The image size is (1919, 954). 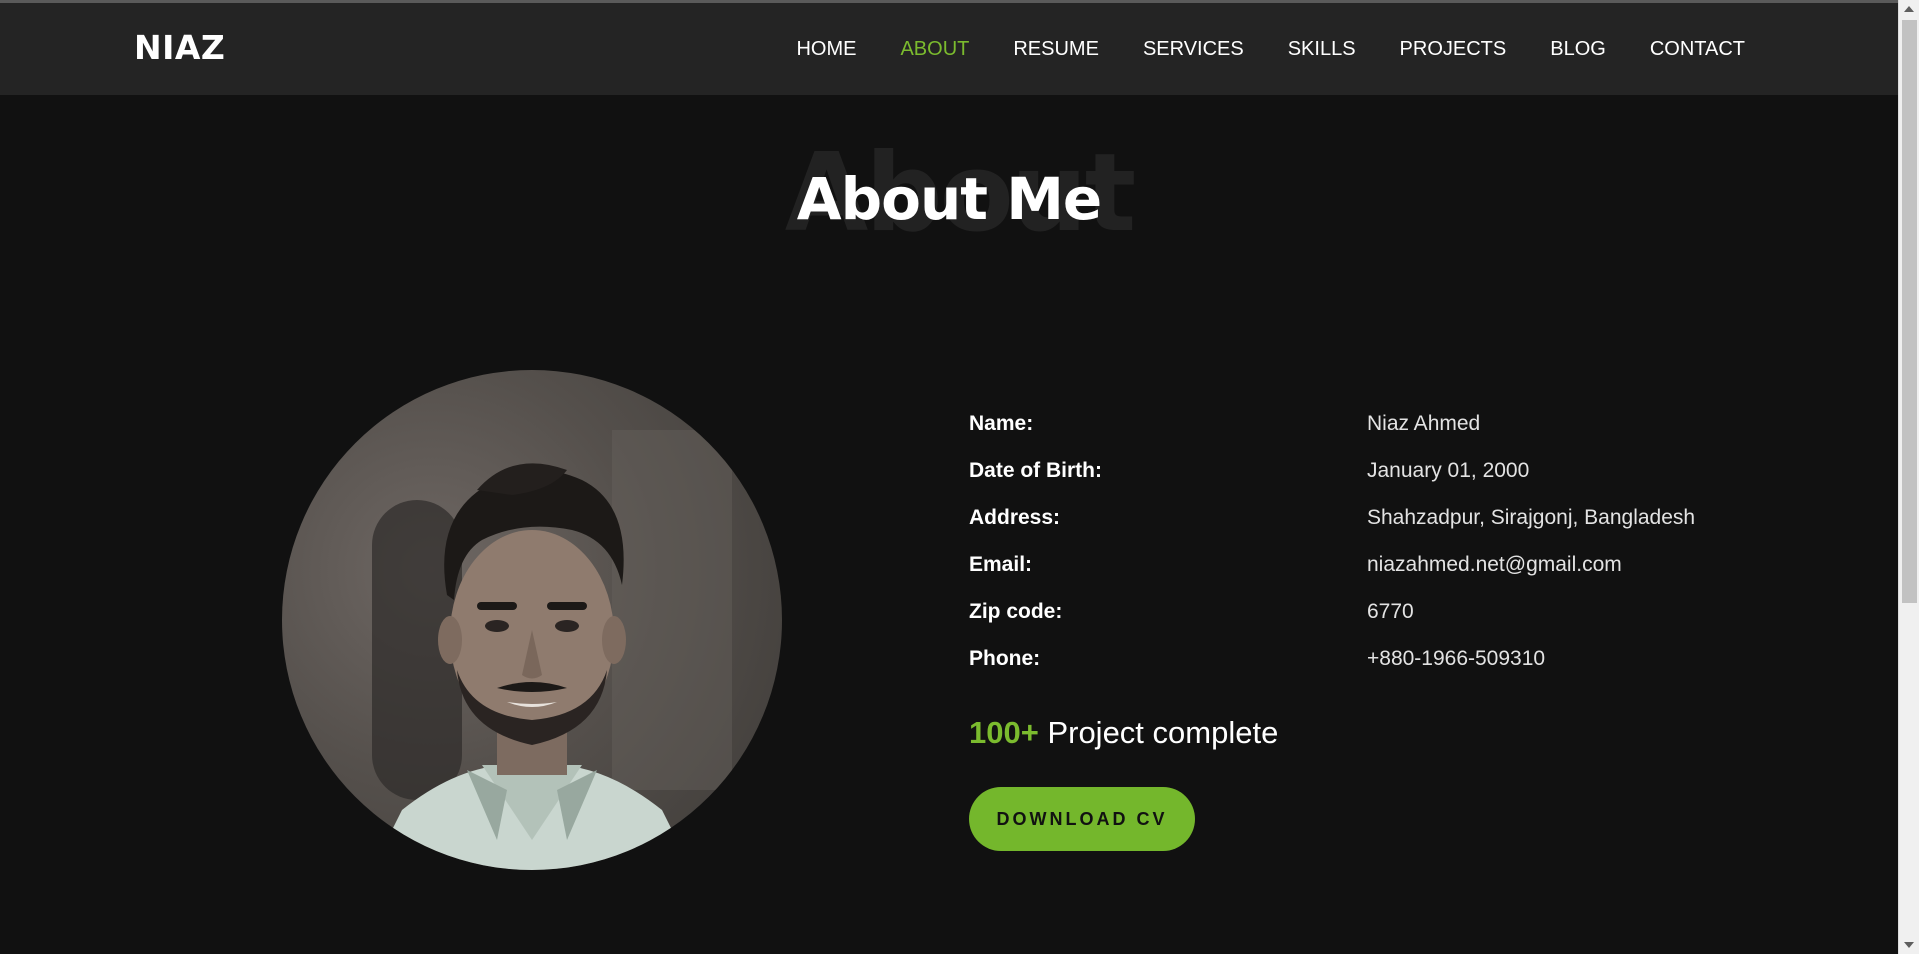 I want to click on nav-item-home: HOME, so click(x=826, y=49).